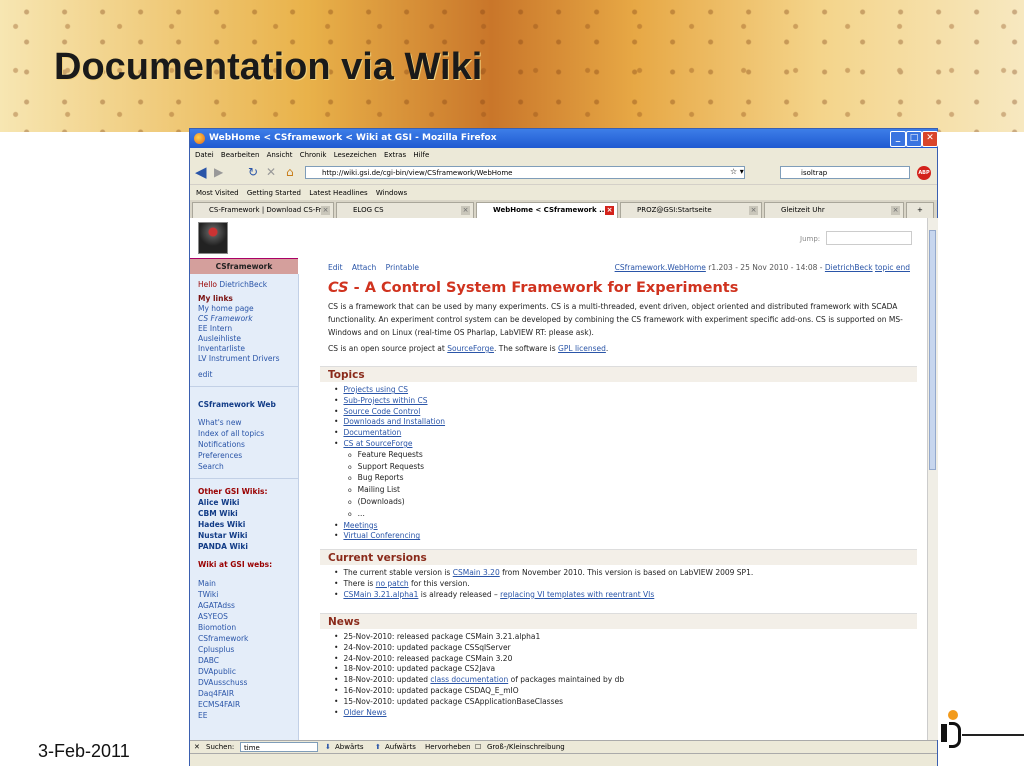 This screenshot has width=1024, height=768. What do you see at coordinates (220, 455) in the screenshot?
I see `web-link: Preferences` at bounding box center [220, 455].